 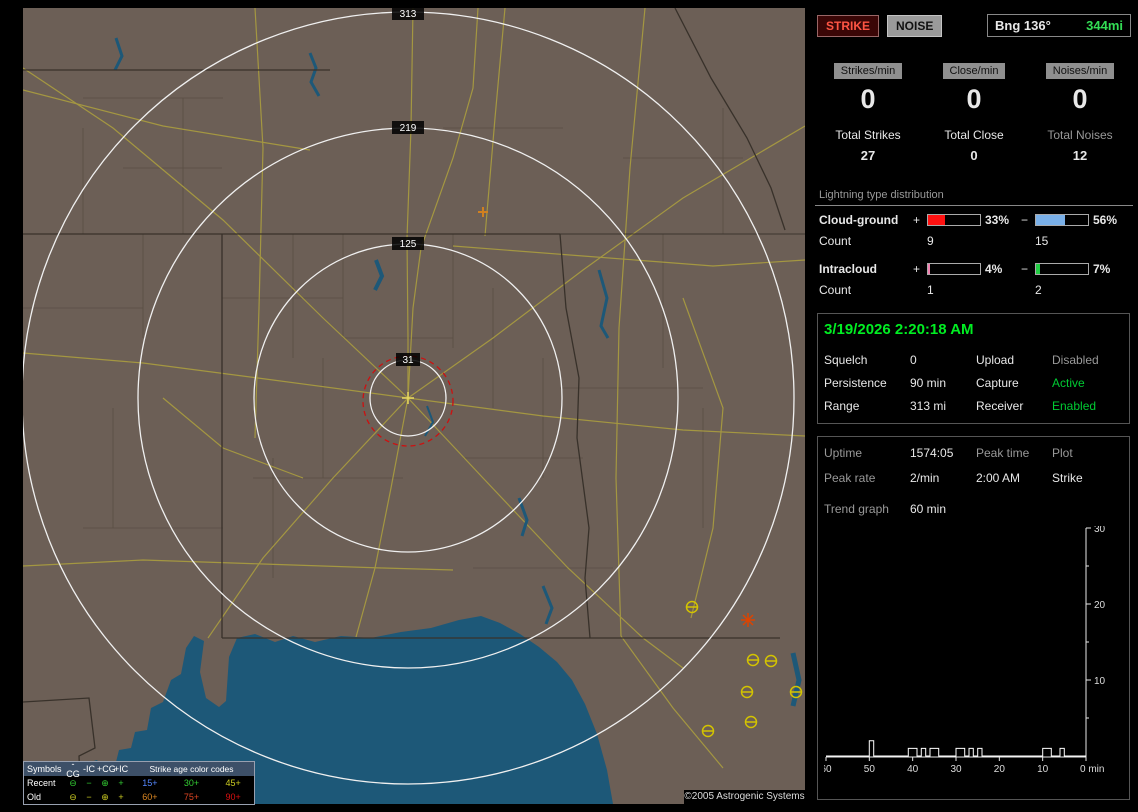 What do you see at coordinates (1003, 453) in the screenshot?
I see `peak-time-label: Peak time` at bounding box center [1003, 453].